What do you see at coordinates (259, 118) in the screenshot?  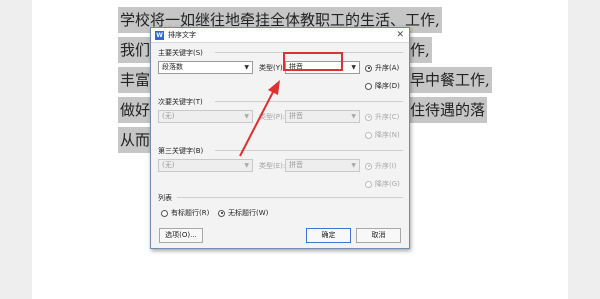 I see `annotation-arrow-icon` at bounding box center [259, 118].